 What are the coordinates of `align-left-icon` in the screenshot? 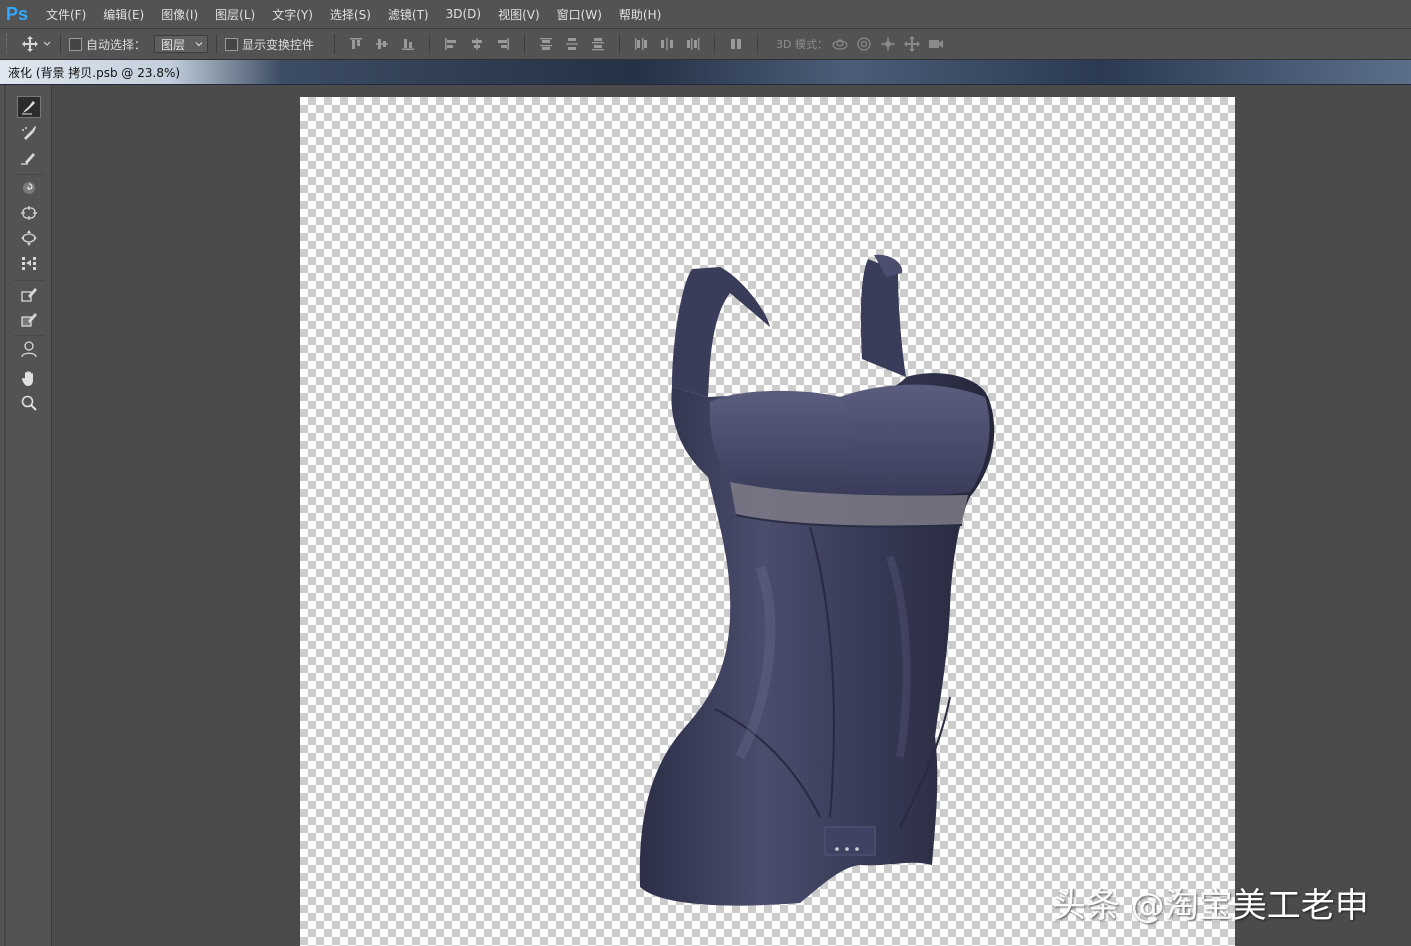 It's located at (451, 44).